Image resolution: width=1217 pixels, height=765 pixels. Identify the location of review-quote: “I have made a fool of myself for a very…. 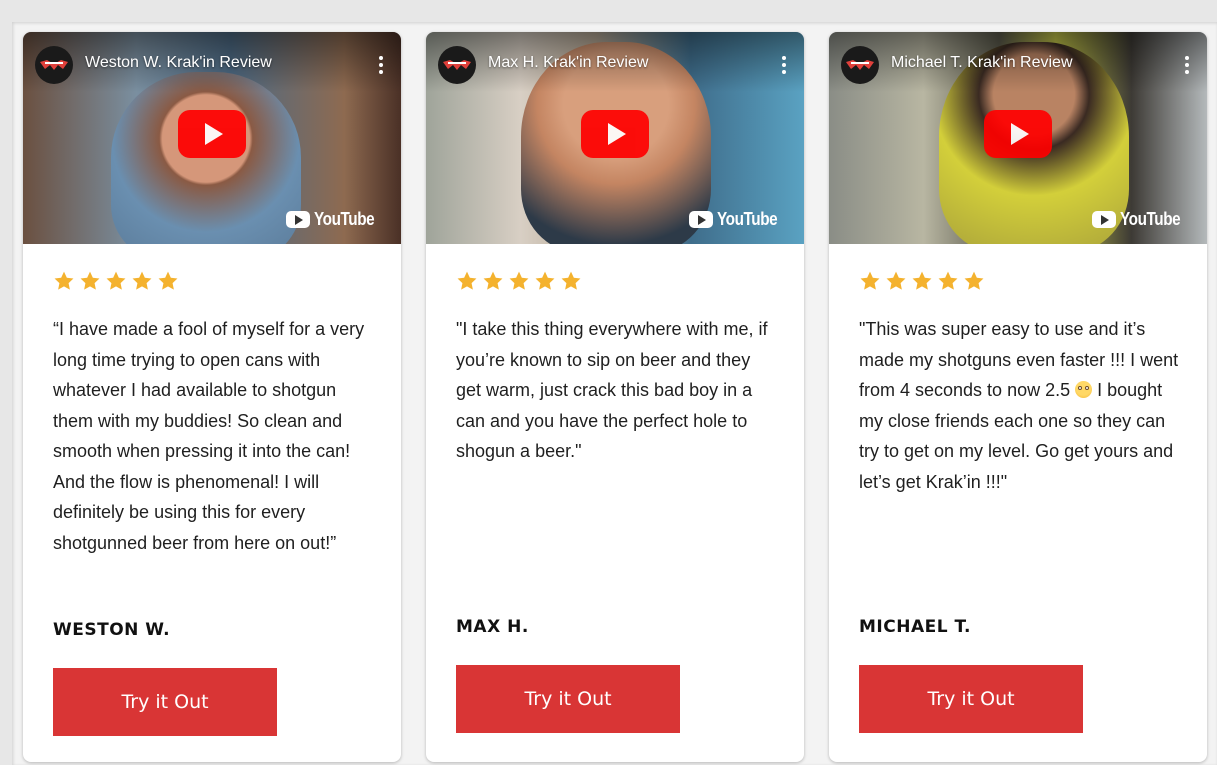
(214, 436).